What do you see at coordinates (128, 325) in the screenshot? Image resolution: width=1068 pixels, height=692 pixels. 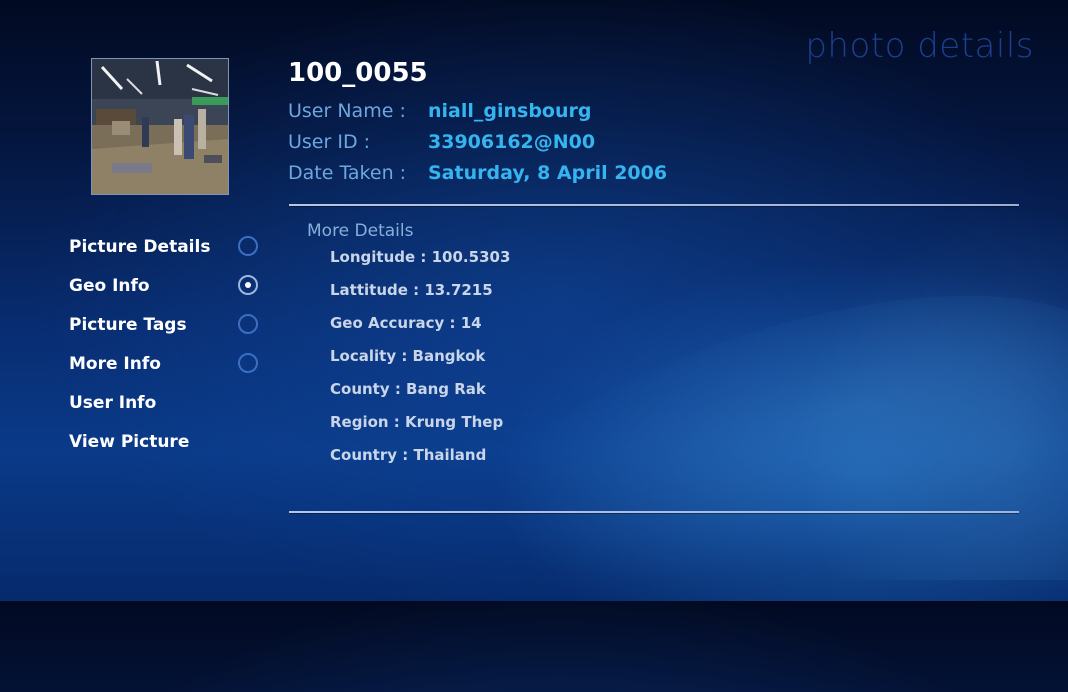 I see `nav-item-label: Picture Tags` at bounding box center [128, 325].